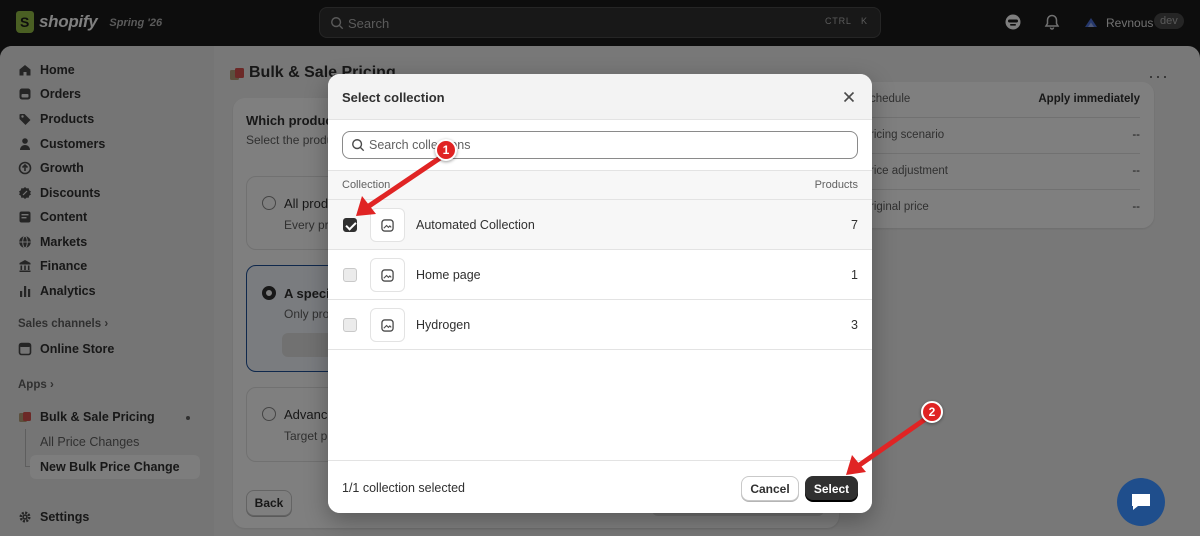 This screenshot has height=536, width=1200. Describe the element at coordinates (358, 145) in the screenshot. I see `search-icon` at that location.